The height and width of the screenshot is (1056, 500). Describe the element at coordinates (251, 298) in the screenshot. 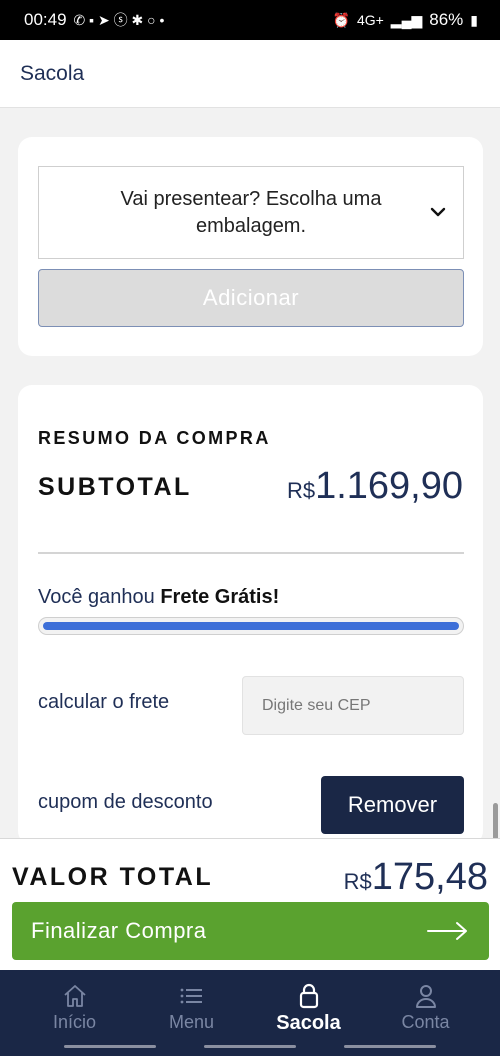

I see `add-gift-wrap-button: Adicionar` at that location.